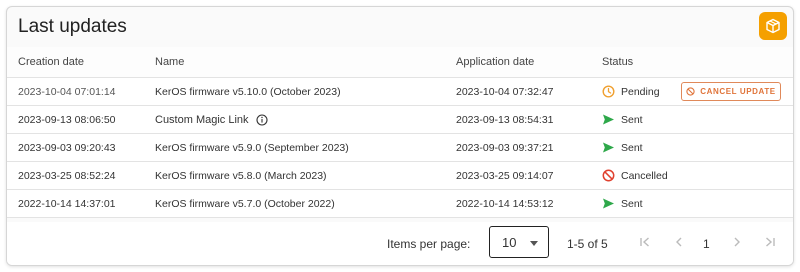 The width and height of the screenshot is (800, 272). I want to click on last-page-button, so click(770, 242).